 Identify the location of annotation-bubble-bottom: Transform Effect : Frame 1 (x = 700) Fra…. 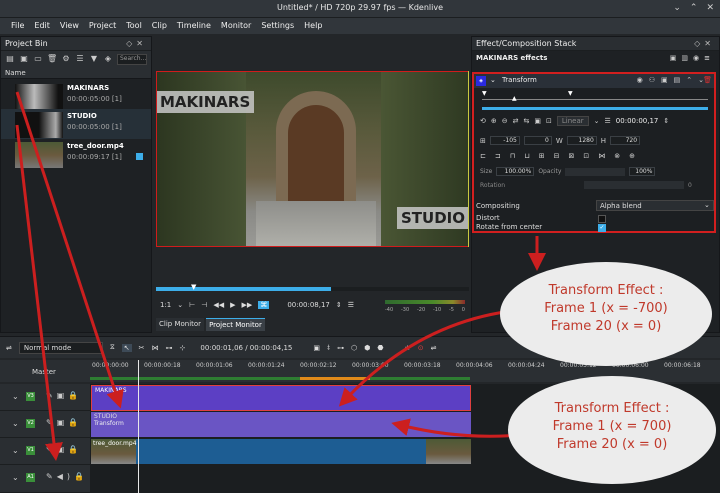
(612, 430).